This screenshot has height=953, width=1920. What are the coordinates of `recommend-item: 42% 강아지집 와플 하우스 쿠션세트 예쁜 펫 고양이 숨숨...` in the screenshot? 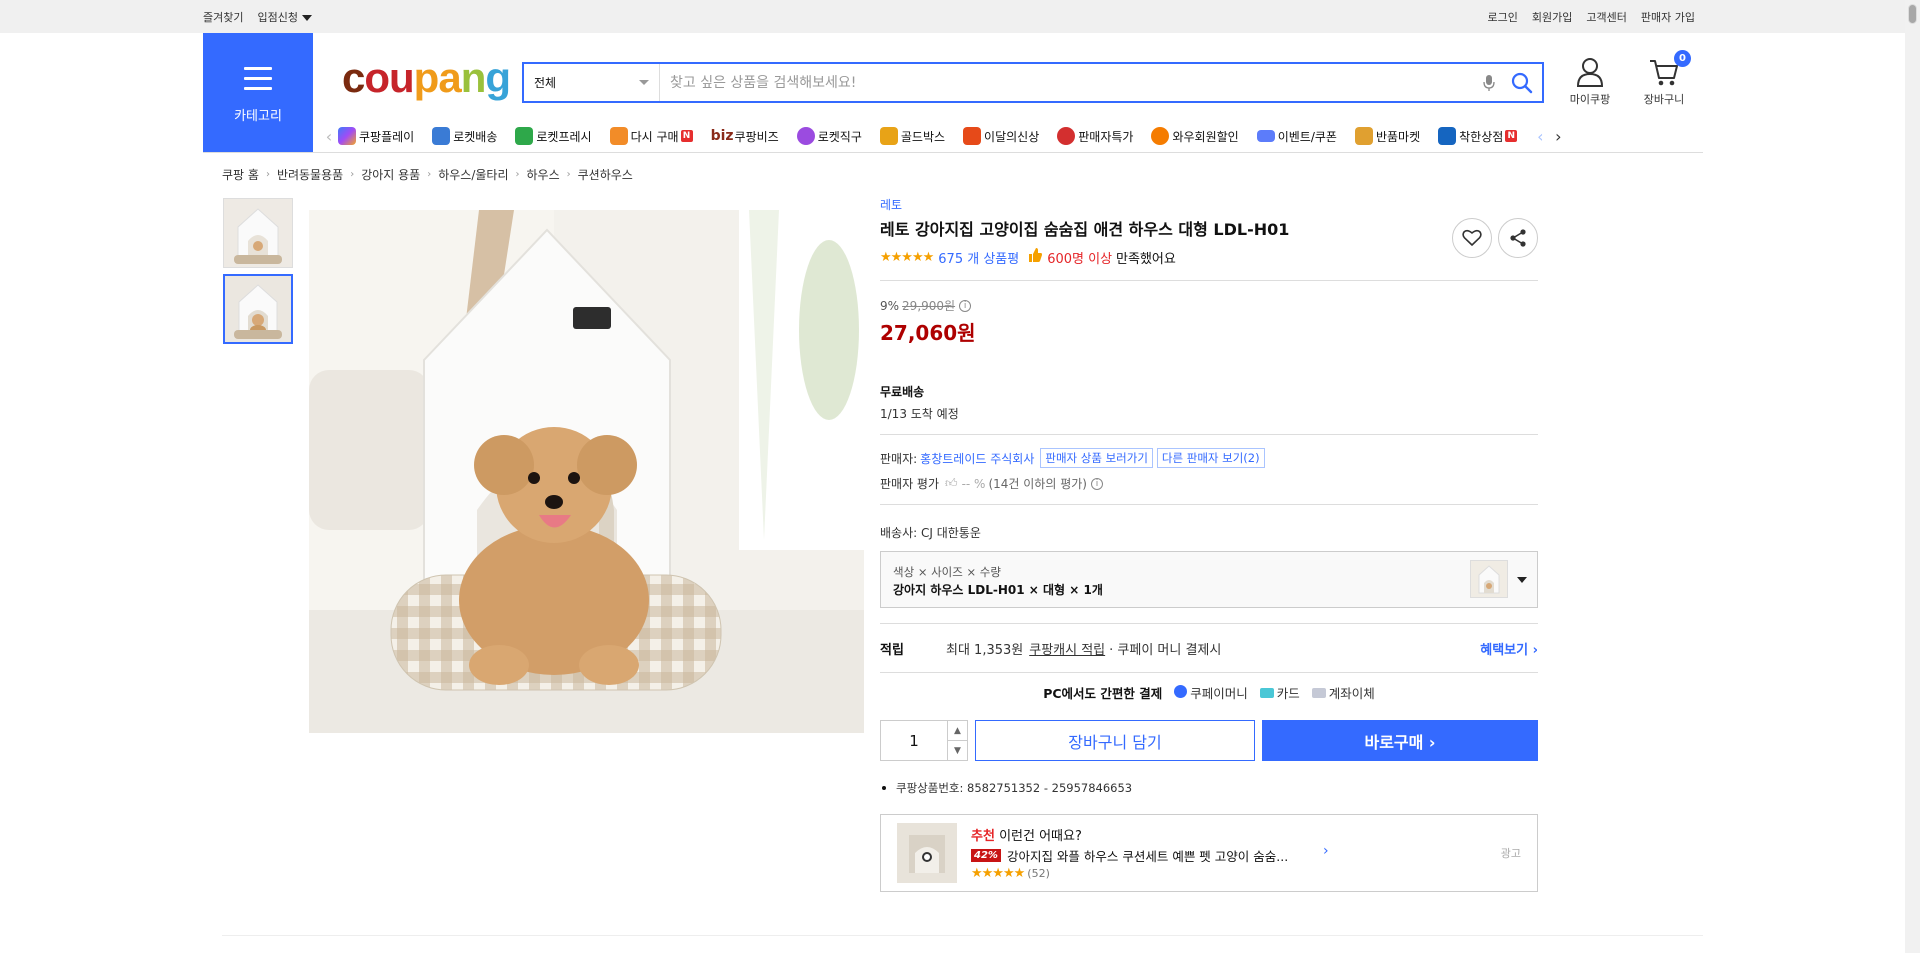 It's located at (1129, 855).